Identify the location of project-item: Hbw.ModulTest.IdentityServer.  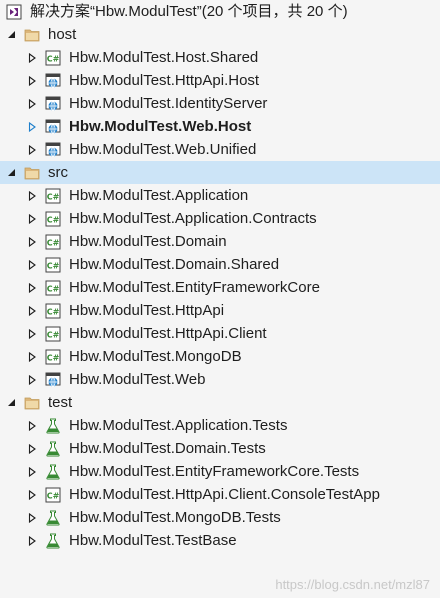
(220, 103).